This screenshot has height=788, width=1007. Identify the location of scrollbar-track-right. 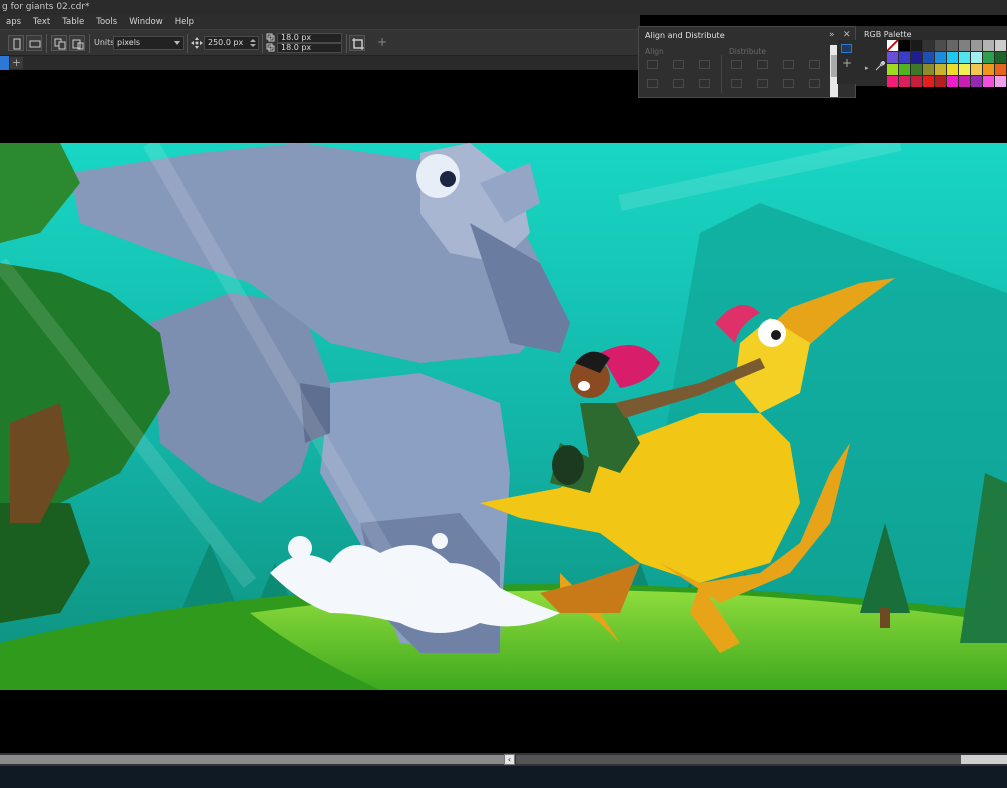
(738, 759).